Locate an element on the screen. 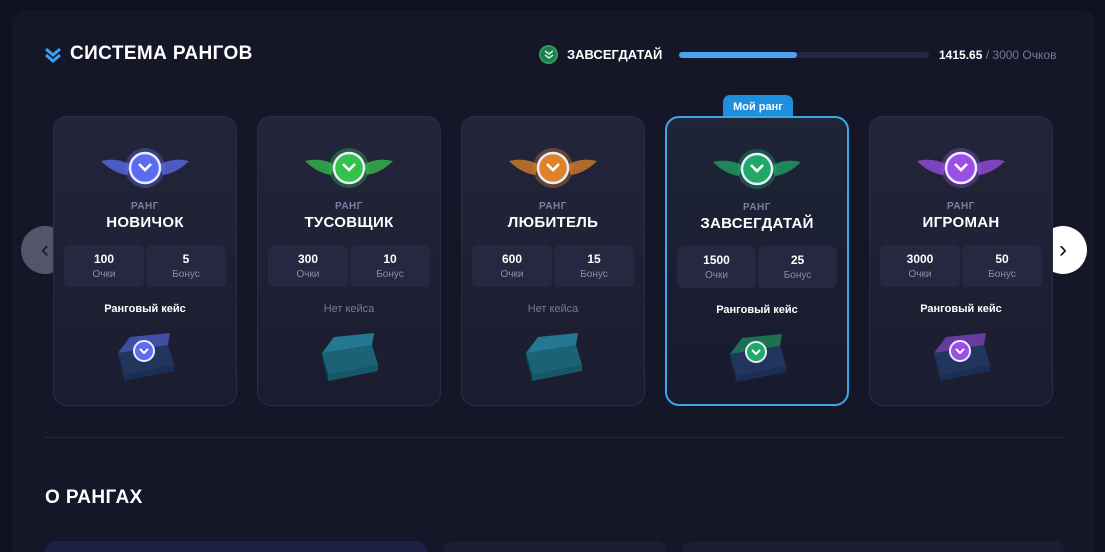 The width and height of the screenshot is (1105, 552). rank-name: ЛЮБИТЕЛЬ is located at coordinates (553, 222).